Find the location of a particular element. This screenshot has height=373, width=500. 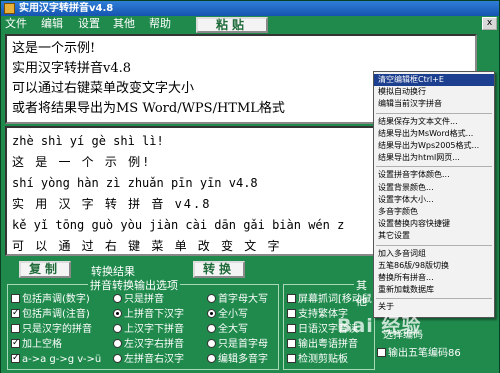

convert-button: 转换 is located at coordinates (219, 269).